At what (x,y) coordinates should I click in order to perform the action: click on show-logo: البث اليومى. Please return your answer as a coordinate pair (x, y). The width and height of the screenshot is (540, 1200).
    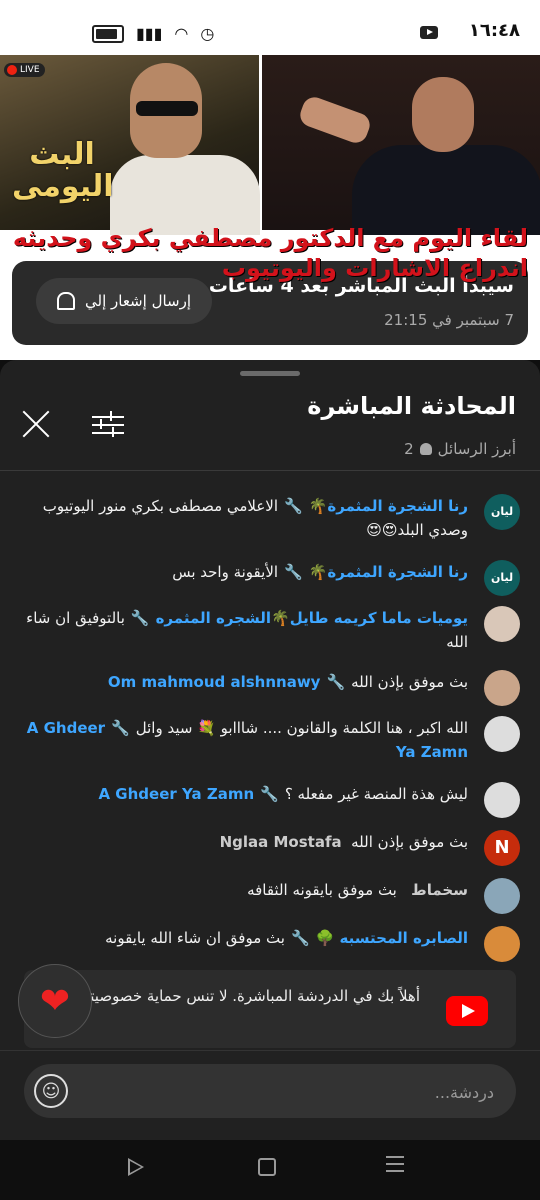
    Looking at the image, I should click on (63, 170).